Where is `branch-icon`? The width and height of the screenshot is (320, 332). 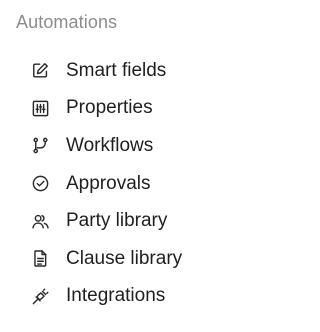 branch-icon is located at coordinates (40, 145).